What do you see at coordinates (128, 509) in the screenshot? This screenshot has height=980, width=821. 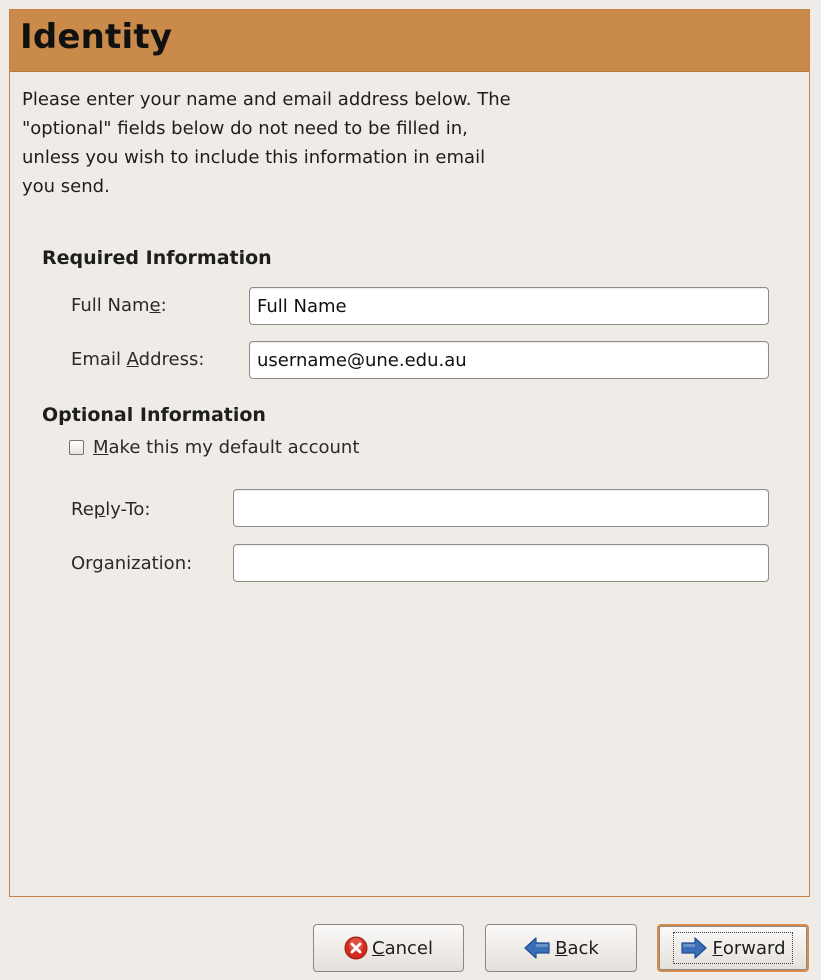 I see `label-text: ly-To:` at bounding box center [128, 509].